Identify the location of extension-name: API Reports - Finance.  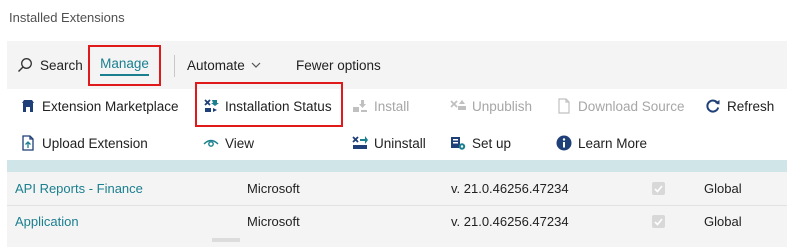
(79, 189).